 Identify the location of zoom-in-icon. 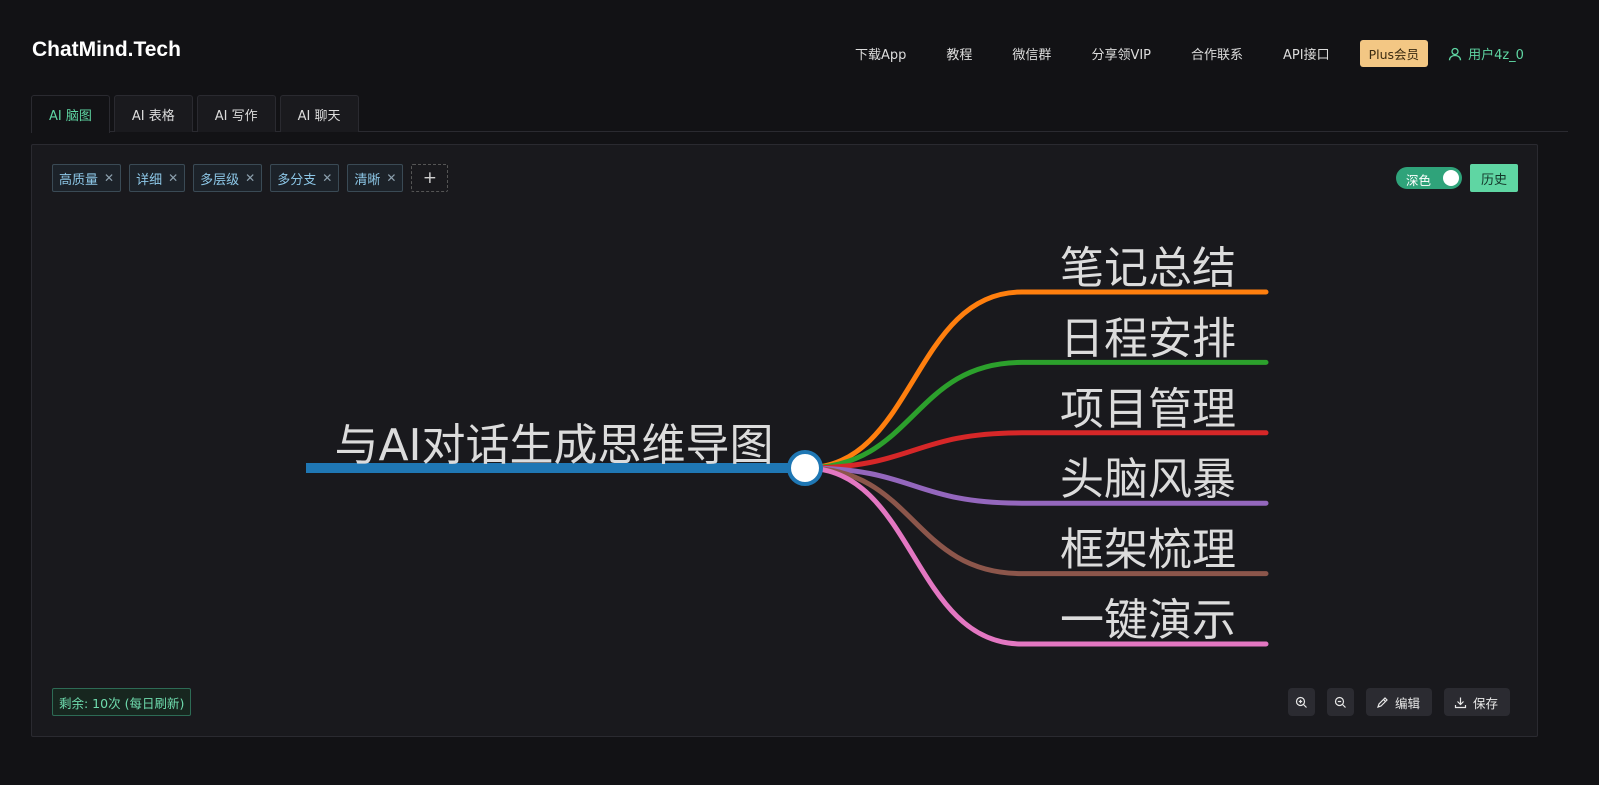
(1301, 702).